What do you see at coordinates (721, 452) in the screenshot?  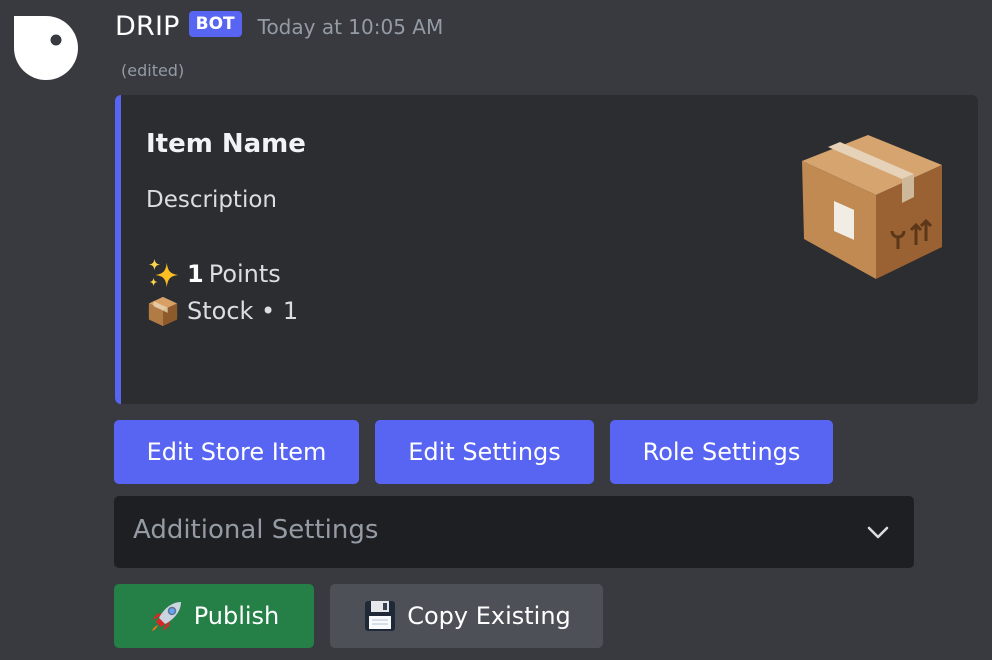 I see `role-settings-button: Role Settings` at bounding box center [721, 452].